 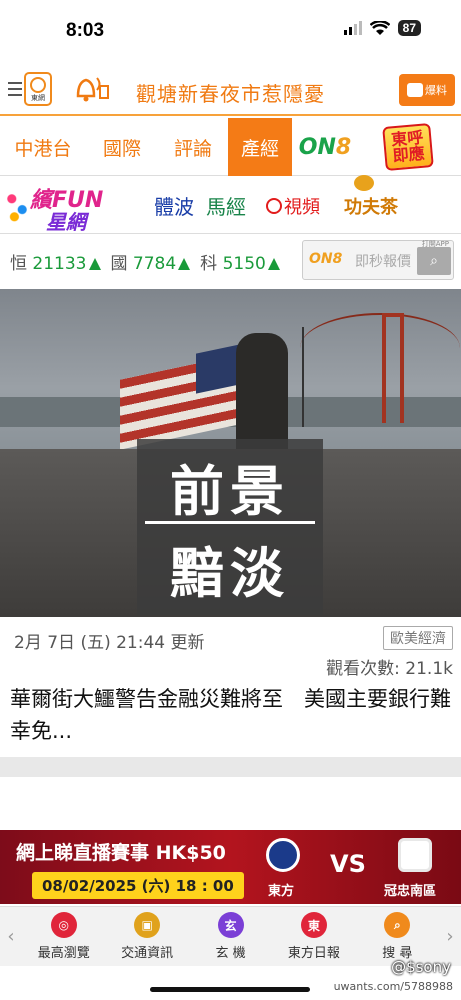 I want to click on status-bar: 8:03 87, so click(x=230, y=31).